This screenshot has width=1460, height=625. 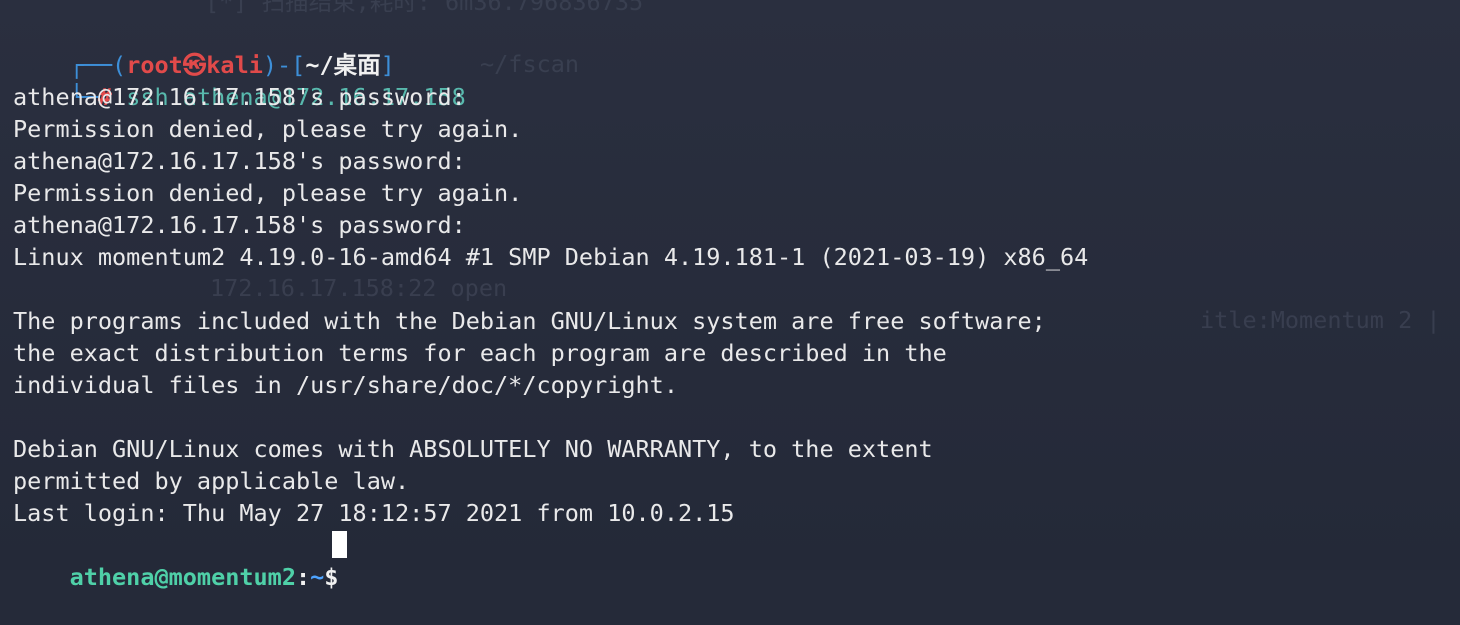 What do you see at coordinates (1320, 320) in the screenshot?
I see `ghost-title: itle:Momentum 2 |` at bounding box center [1320, 320].